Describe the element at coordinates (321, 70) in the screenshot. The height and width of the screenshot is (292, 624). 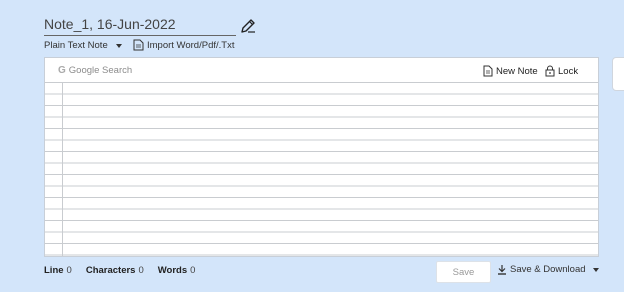
I see `editor-toolbar: G Google Search New Note Lock` at that location.